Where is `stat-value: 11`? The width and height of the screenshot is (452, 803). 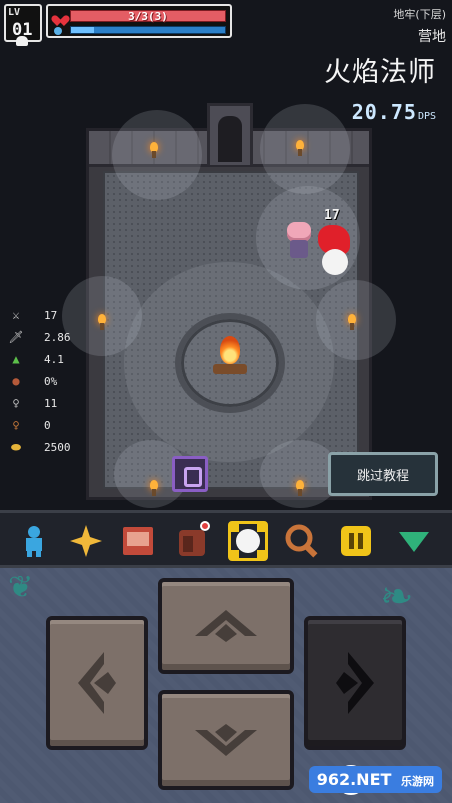 stat-value: 11 is located at coordinates (51, 403).